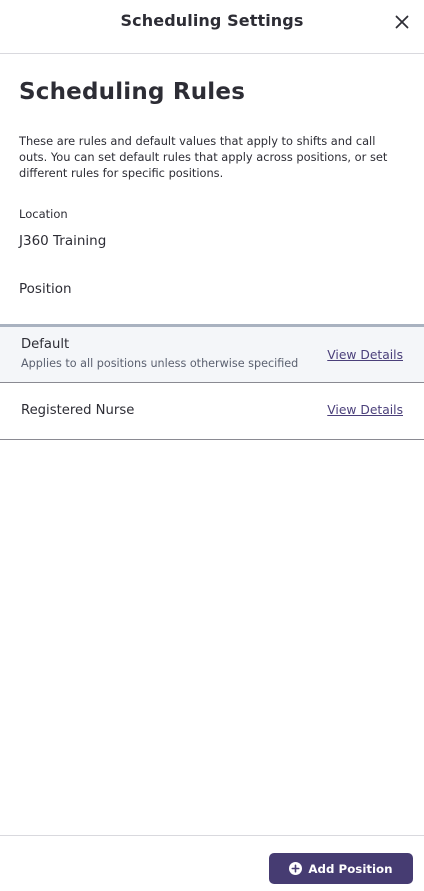 This screenshot has height=891, width=424. What do you see at coordinates (365, 355) in the screenshot?
I see `view-details-link-default: View Details` at bounding box center [365, 355].